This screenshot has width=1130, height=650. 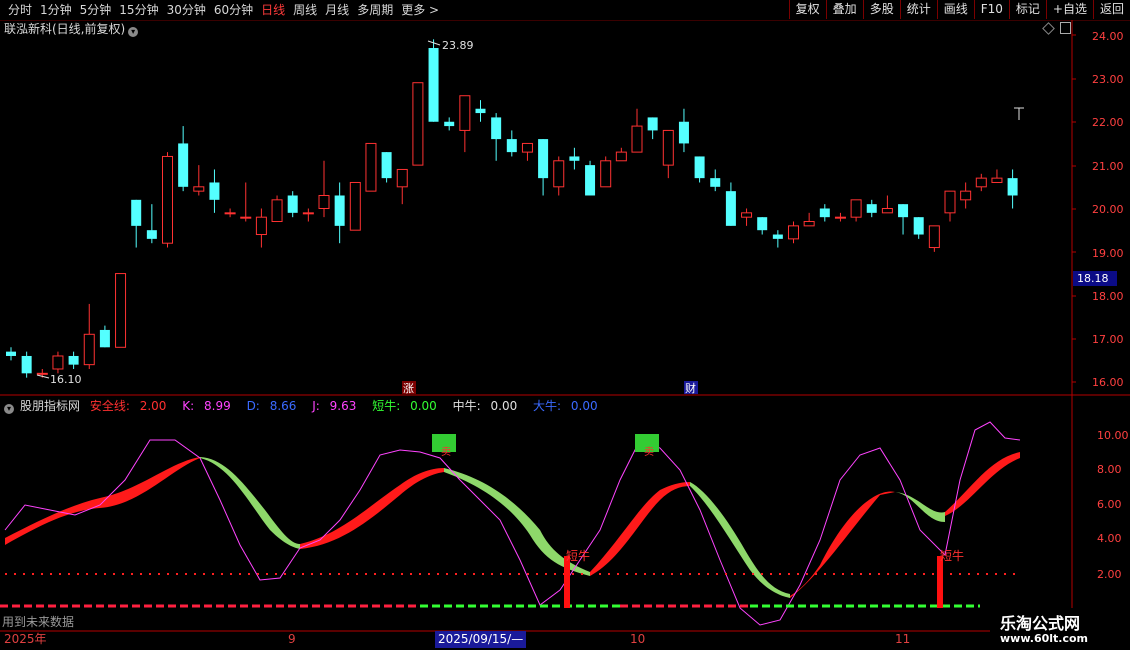 What do you see at coordinates (334, 406) in the screenshot?
I see `j-readout: J: 9.63` at bounding box center [334, 406].